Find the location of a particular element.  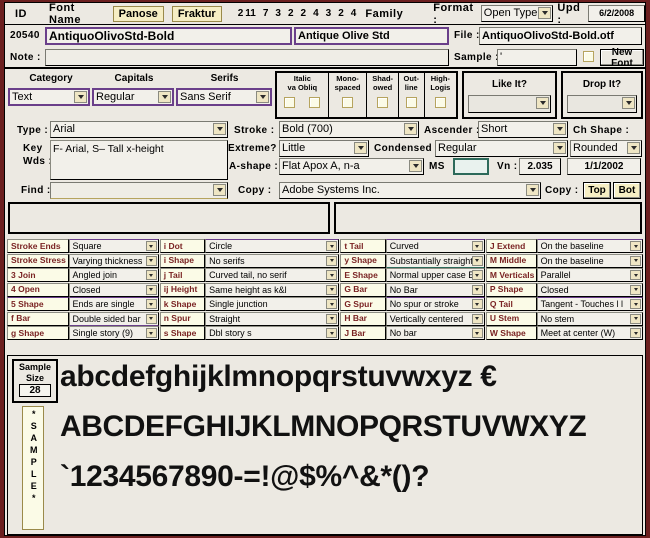

font-name-input: AntiquoOlivoStd-Bold is located at coordinates (168, 36).